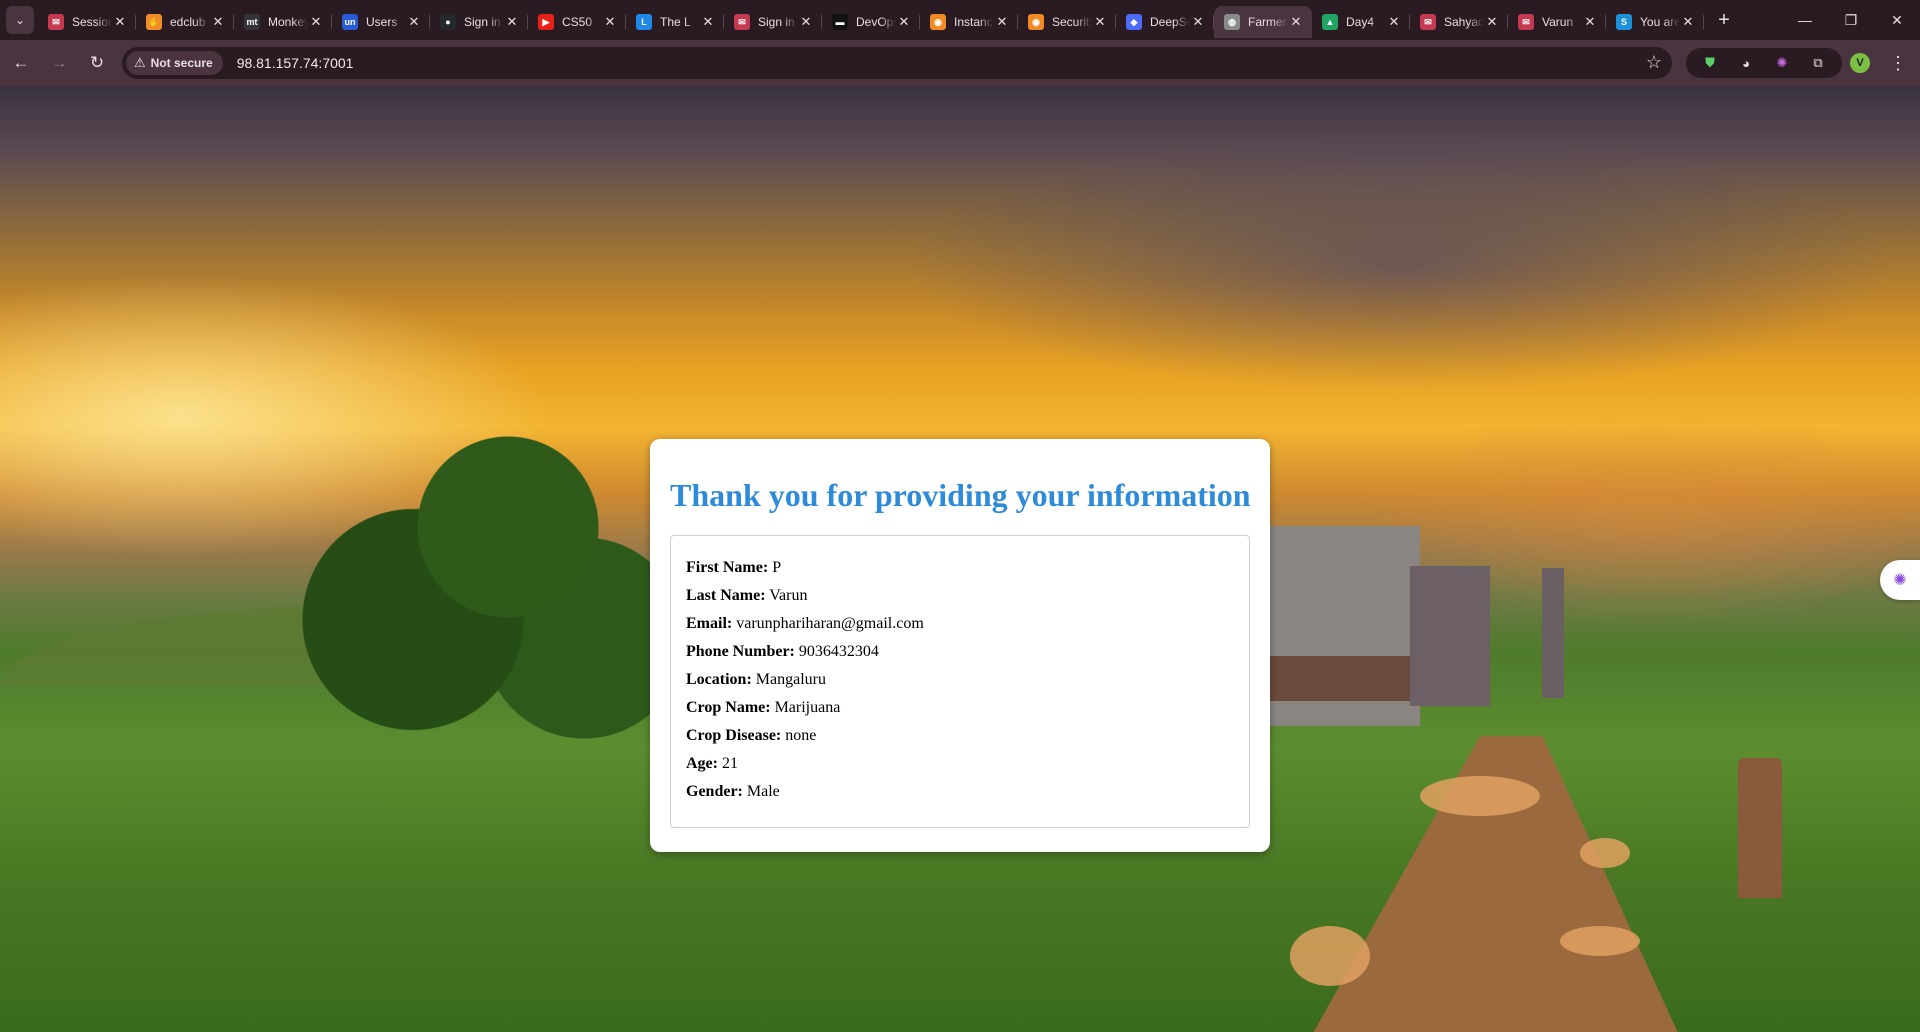 The width and height of the screenshot is (1920, 1032). Describe the element at coordinates (709, 623) in the screenshot. I see `info-label: Email:` at that location.